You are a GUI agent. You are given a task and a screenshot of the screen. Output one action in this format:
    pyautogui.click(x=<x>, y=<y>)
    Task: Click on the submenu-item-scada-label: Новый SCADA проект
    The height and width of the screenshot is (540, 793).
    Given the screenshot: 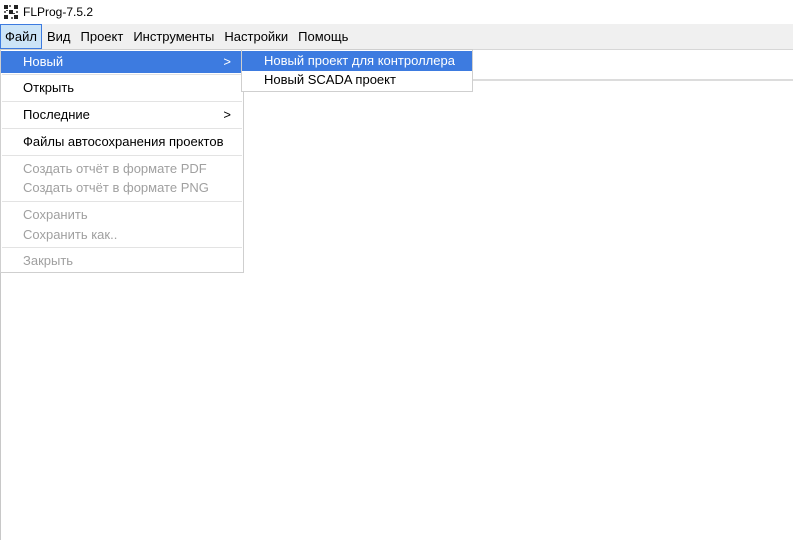 What is the action you would take?
    pyautogui.click(x=330, y=79)
    